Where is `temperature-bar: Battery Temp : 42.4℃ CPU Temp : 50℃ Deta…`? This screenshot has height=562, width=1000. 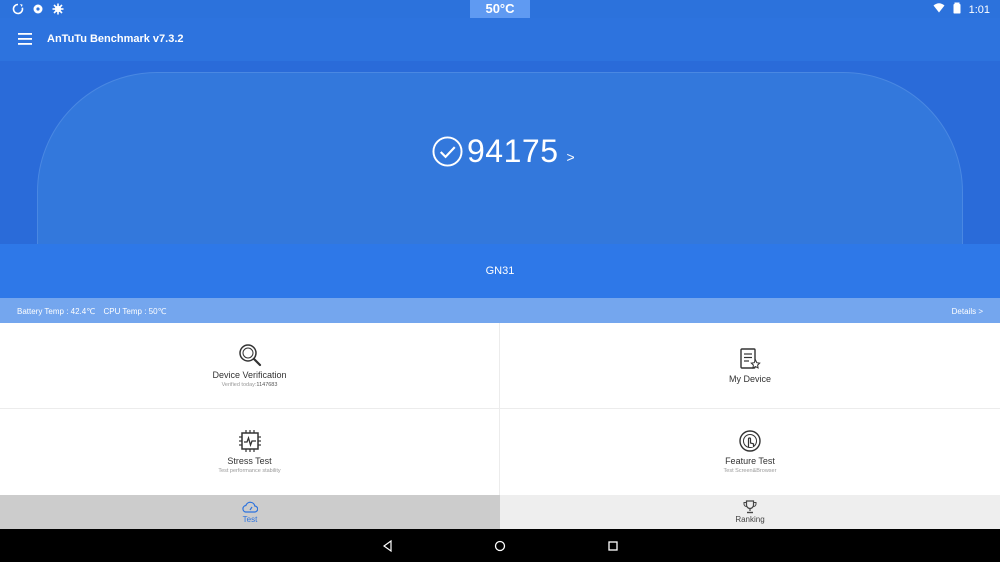 temperature-bar: Battery Temp : 42.4℃ CPU Temp : 50℃ Deta… is located at coordinates (500, 310).